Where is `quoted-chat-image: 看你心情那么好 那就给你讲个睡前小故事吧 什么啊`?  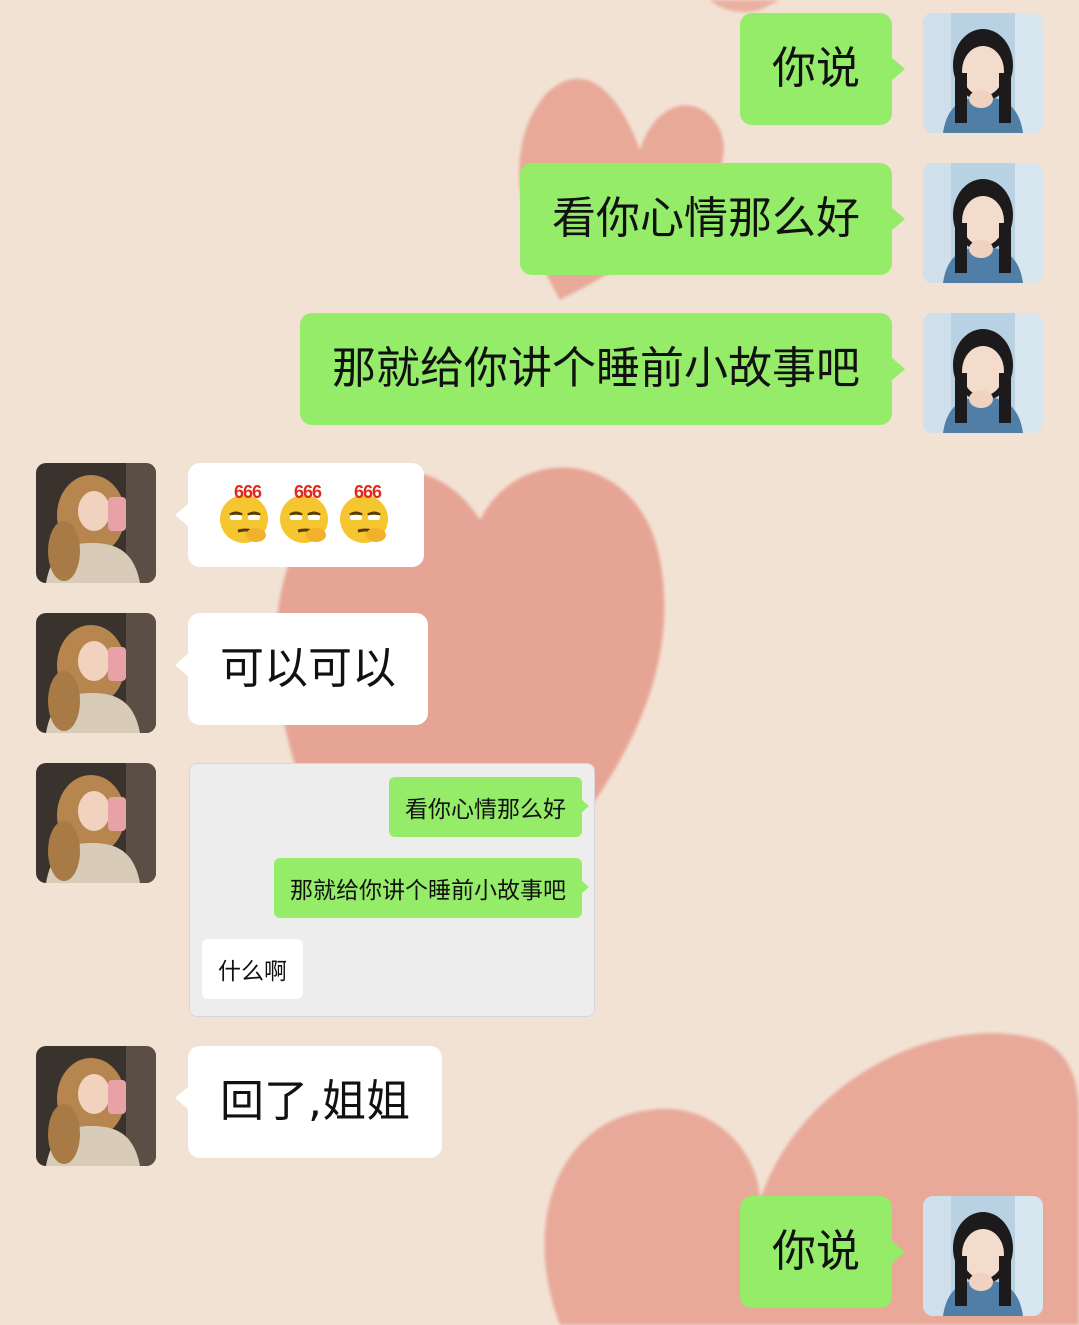
quoted-chat-image: 看你心情那么好 那就给你讲个睡前小故事吧 什么啊 is located at coordinates (392, 890).